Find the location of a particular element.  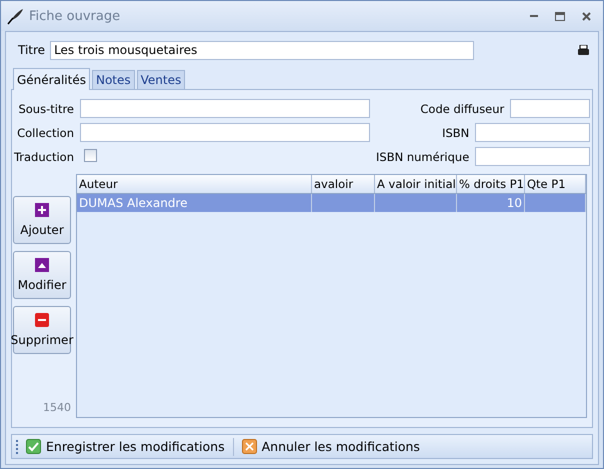

field-label: Titre is located at coordinates (32, 50).